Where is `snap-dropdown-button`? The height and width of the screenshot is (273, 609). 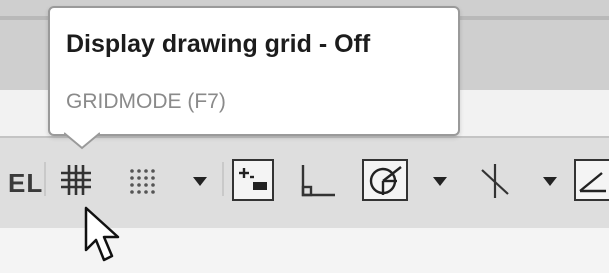
snap-dropdown-button is located at coordinates (200, 182).